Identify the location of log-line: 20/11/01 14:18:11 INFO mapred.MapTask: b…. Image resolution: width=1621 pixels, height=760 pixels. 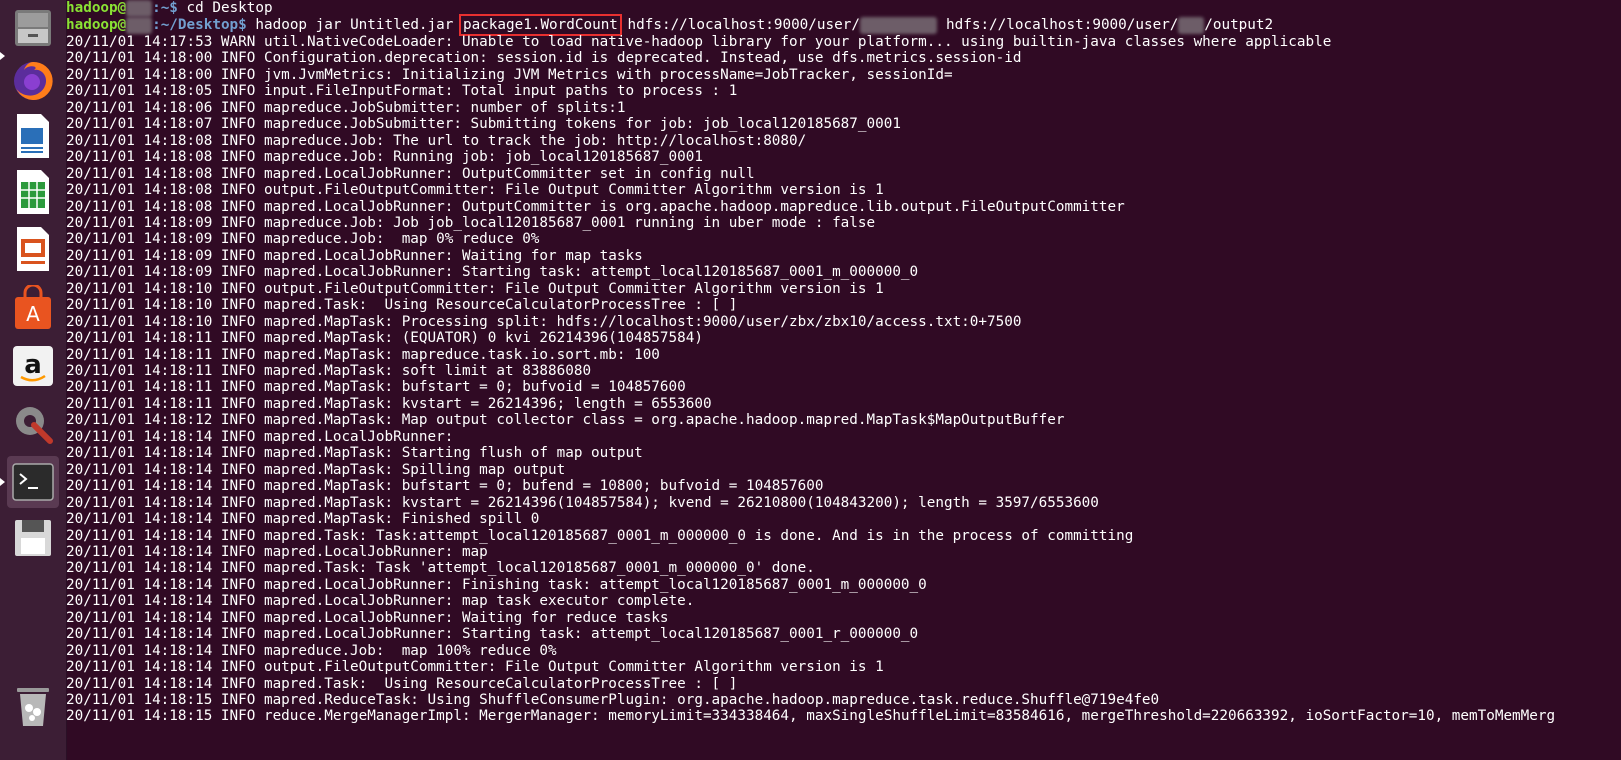
(376, 387).